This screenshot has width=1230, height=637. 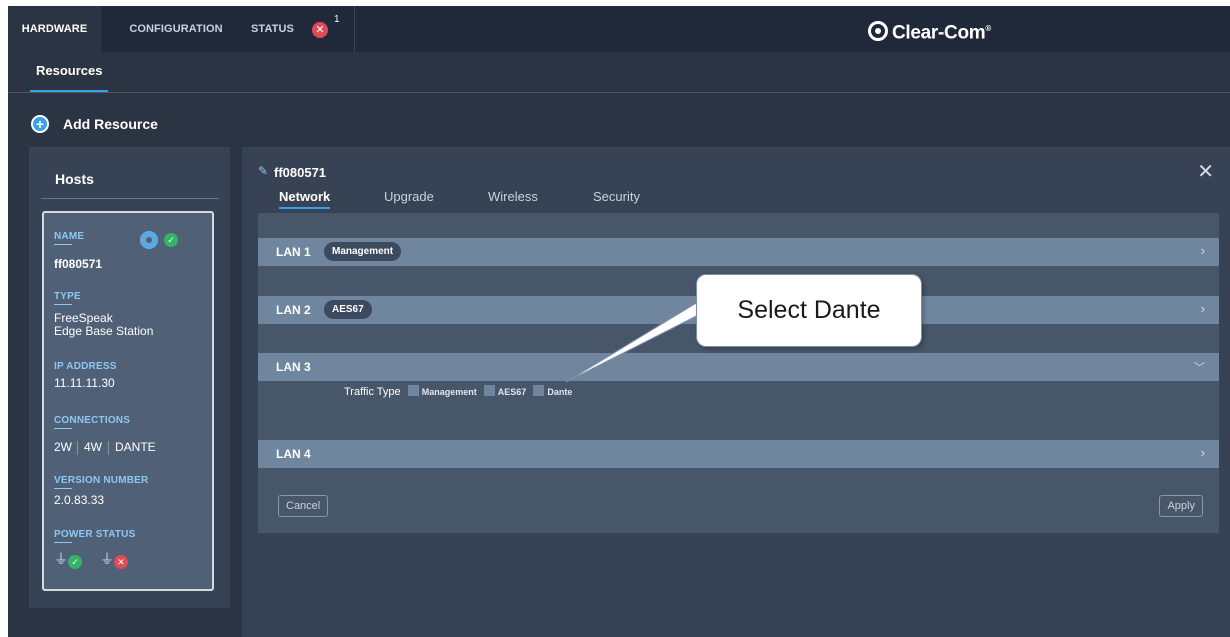 I want to click on name-value: ff080571, so click(x=78, y=264).